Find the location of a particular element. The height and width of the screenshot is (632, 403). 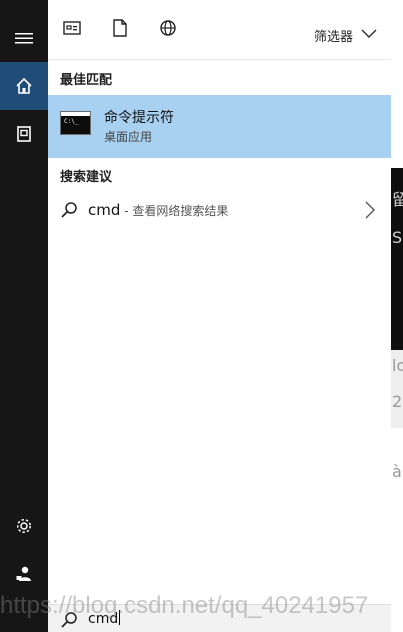

apps-filter-button is located at coordinates (72, 30).